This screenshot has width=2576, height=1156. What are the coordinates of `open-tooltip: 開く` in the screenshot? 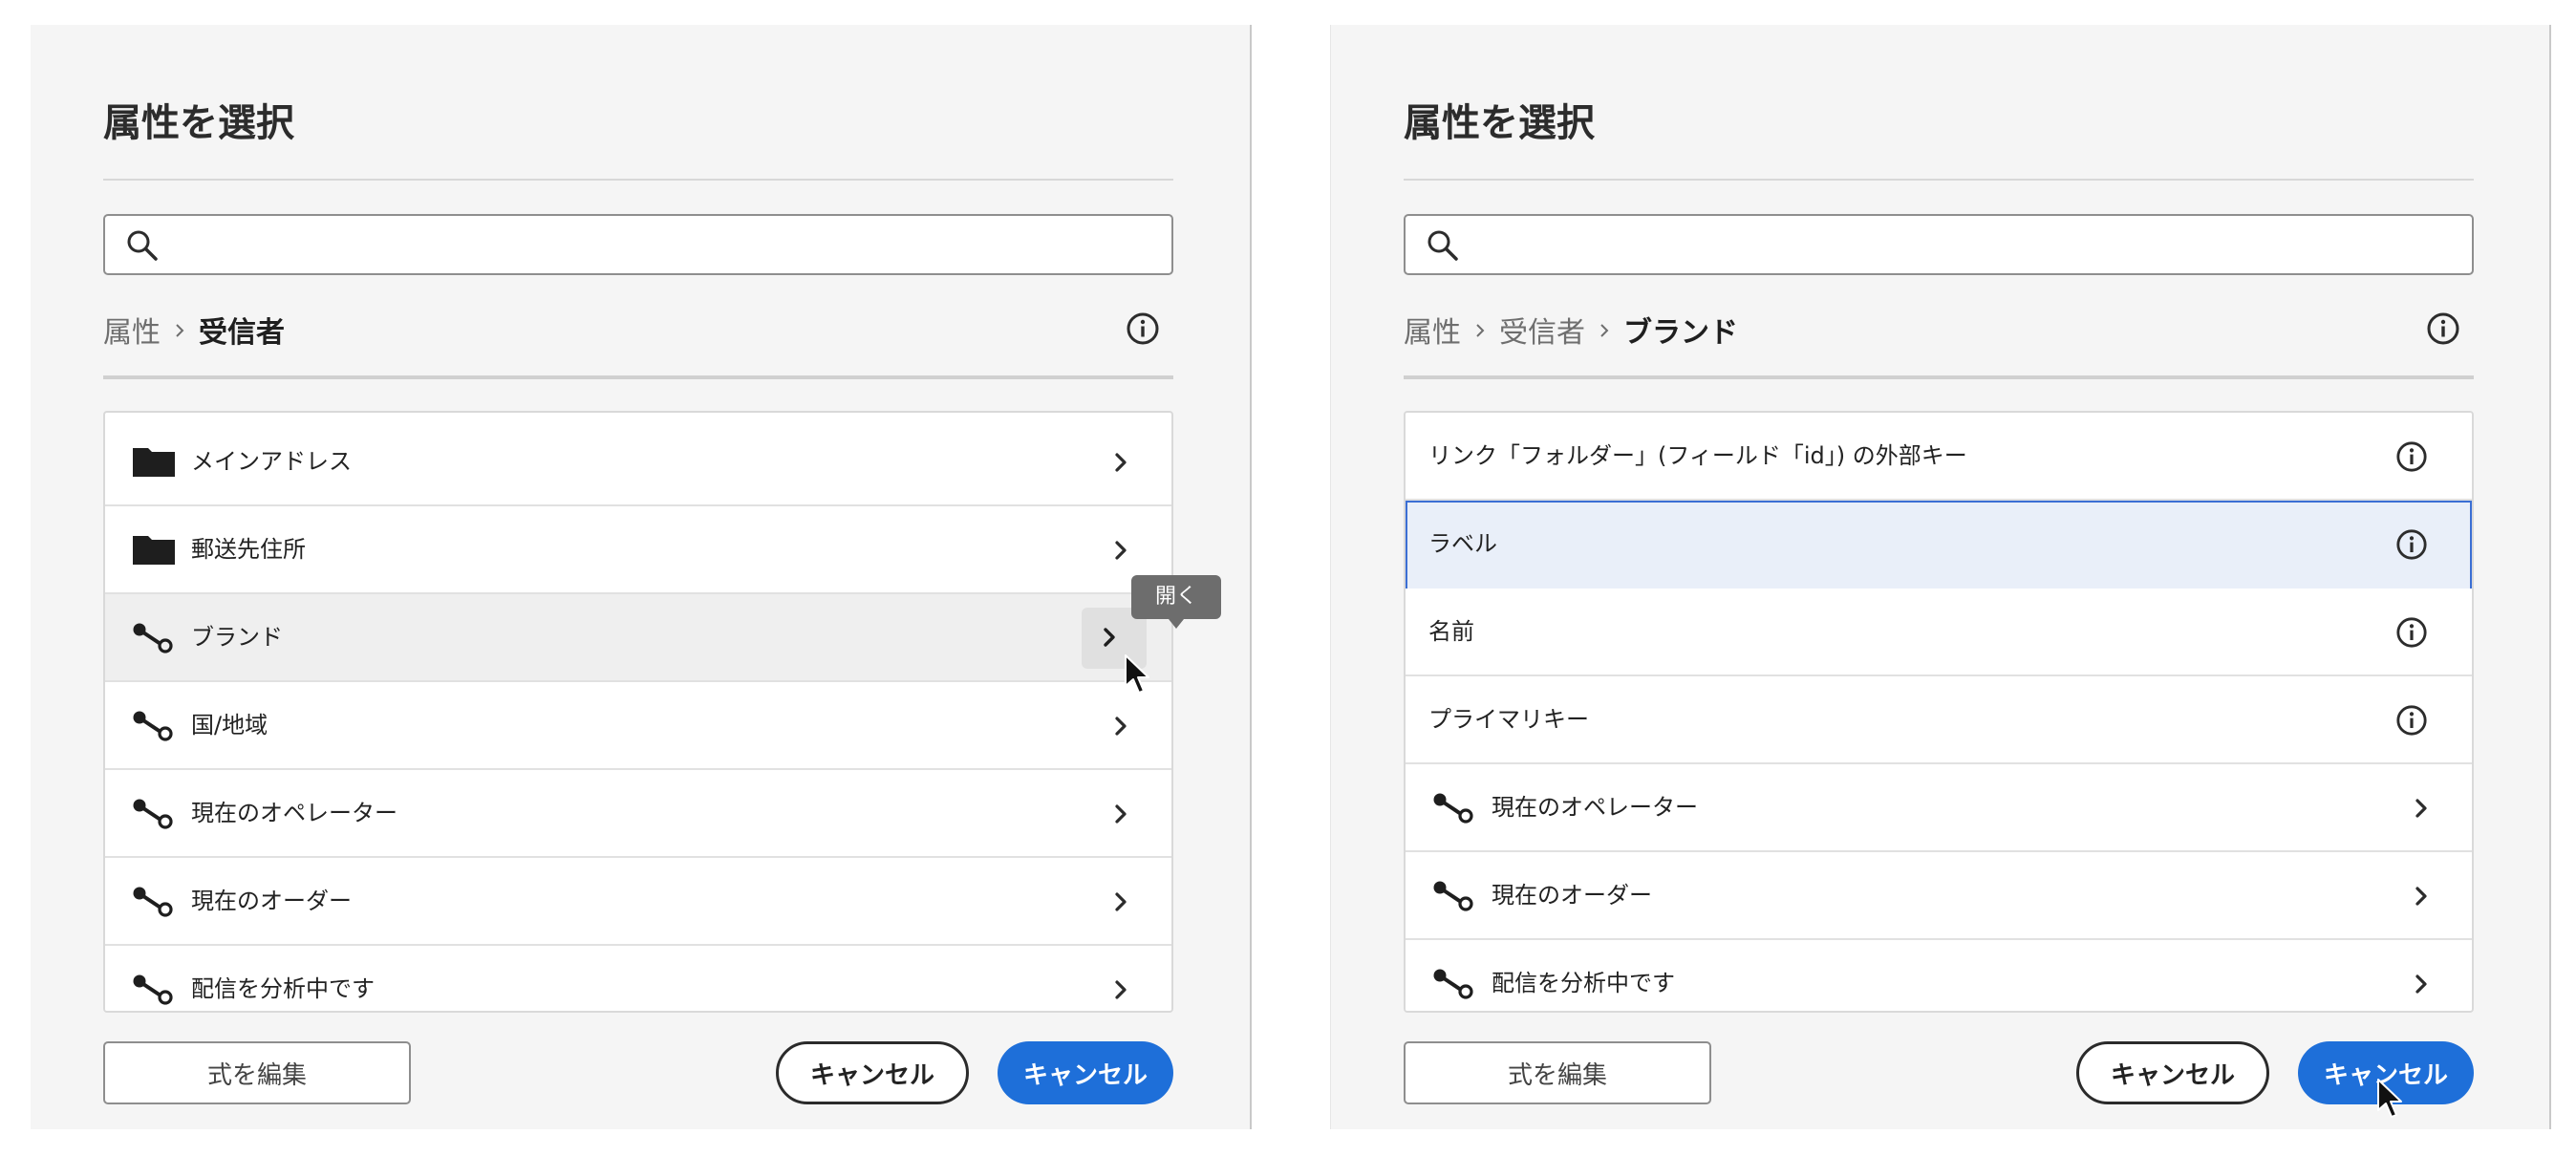 It's located at (1176, 602).